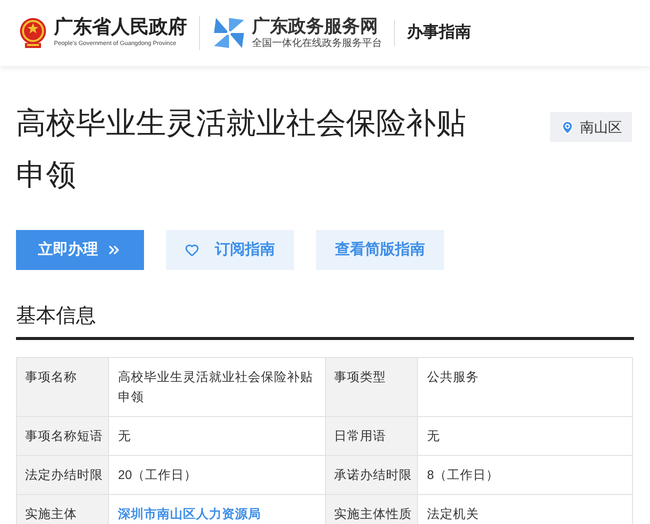 This screenshot has height=524, width=650. What do you see at coordinates (217, 475) in the screenshot?
I see `field-value: 20（工作日）` at bounding box center [217, 475].